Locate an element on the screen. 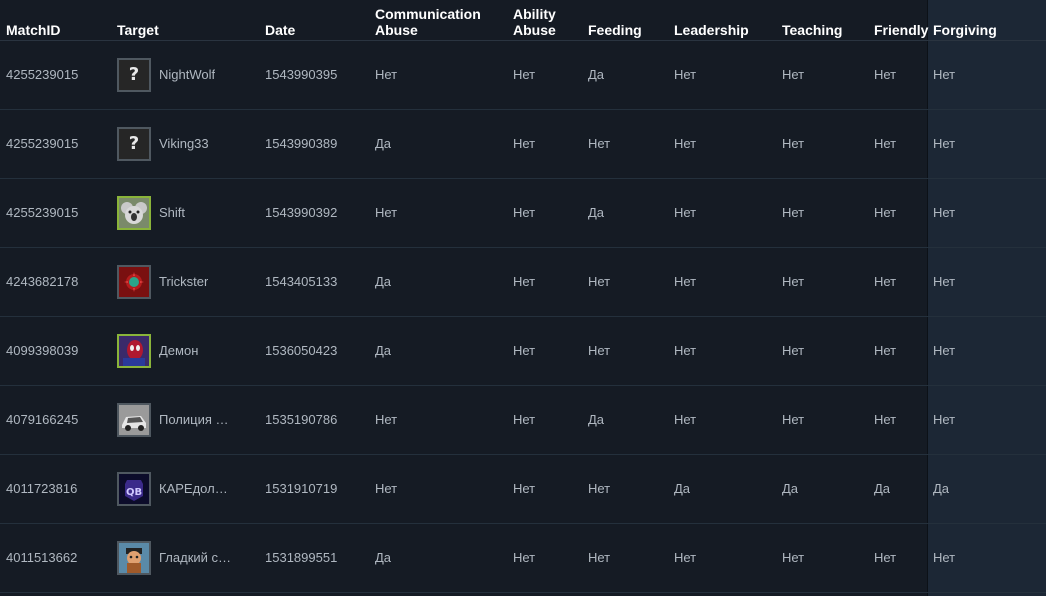 This screenshot has width=1046, height=596. cell-target: ? Viking33 is located at coordinates (180, 144).